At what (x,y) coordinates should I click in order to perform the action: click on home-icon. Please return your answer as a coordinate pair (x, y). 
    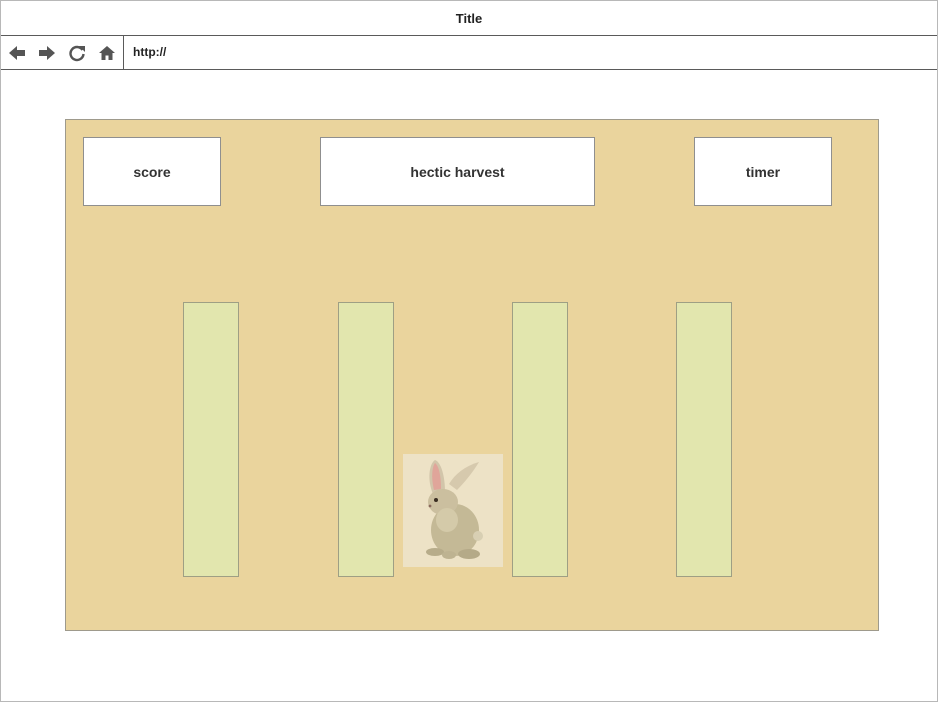
    Looking at the image, I should click on (107, 53).